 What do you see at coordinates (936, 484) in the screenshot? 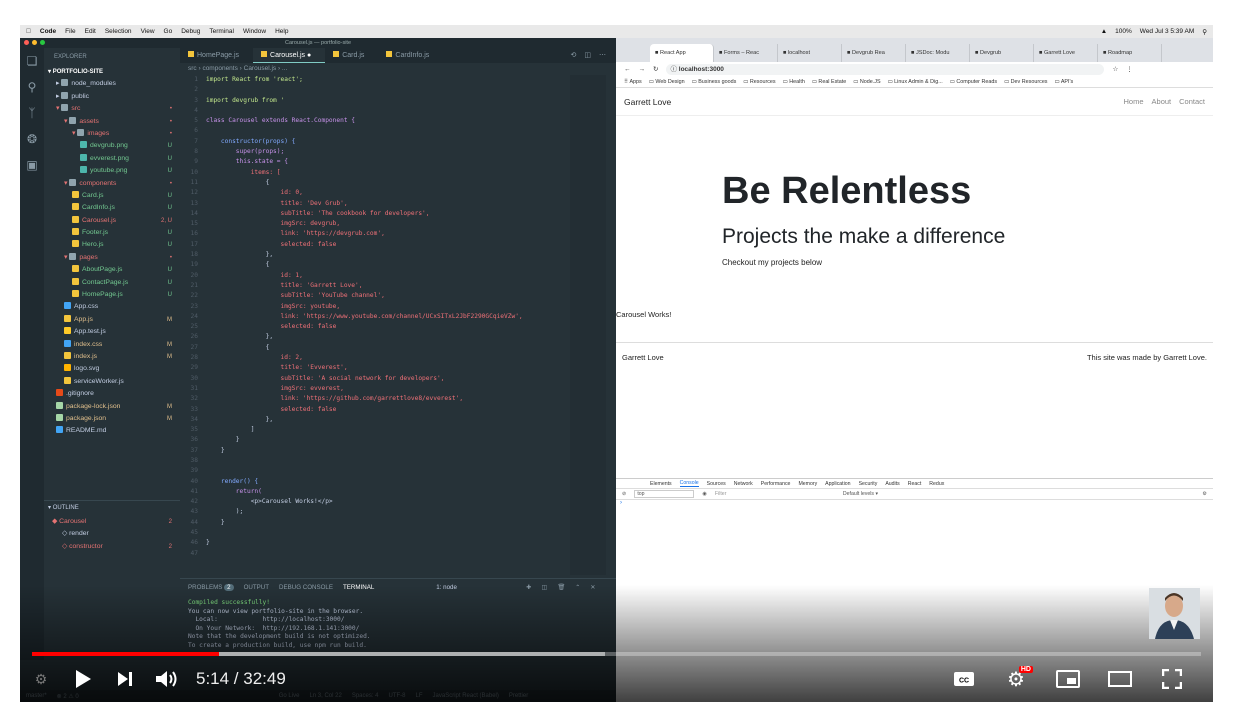
I see `devtools-tab: Redux` at bounding box center [936, 484].